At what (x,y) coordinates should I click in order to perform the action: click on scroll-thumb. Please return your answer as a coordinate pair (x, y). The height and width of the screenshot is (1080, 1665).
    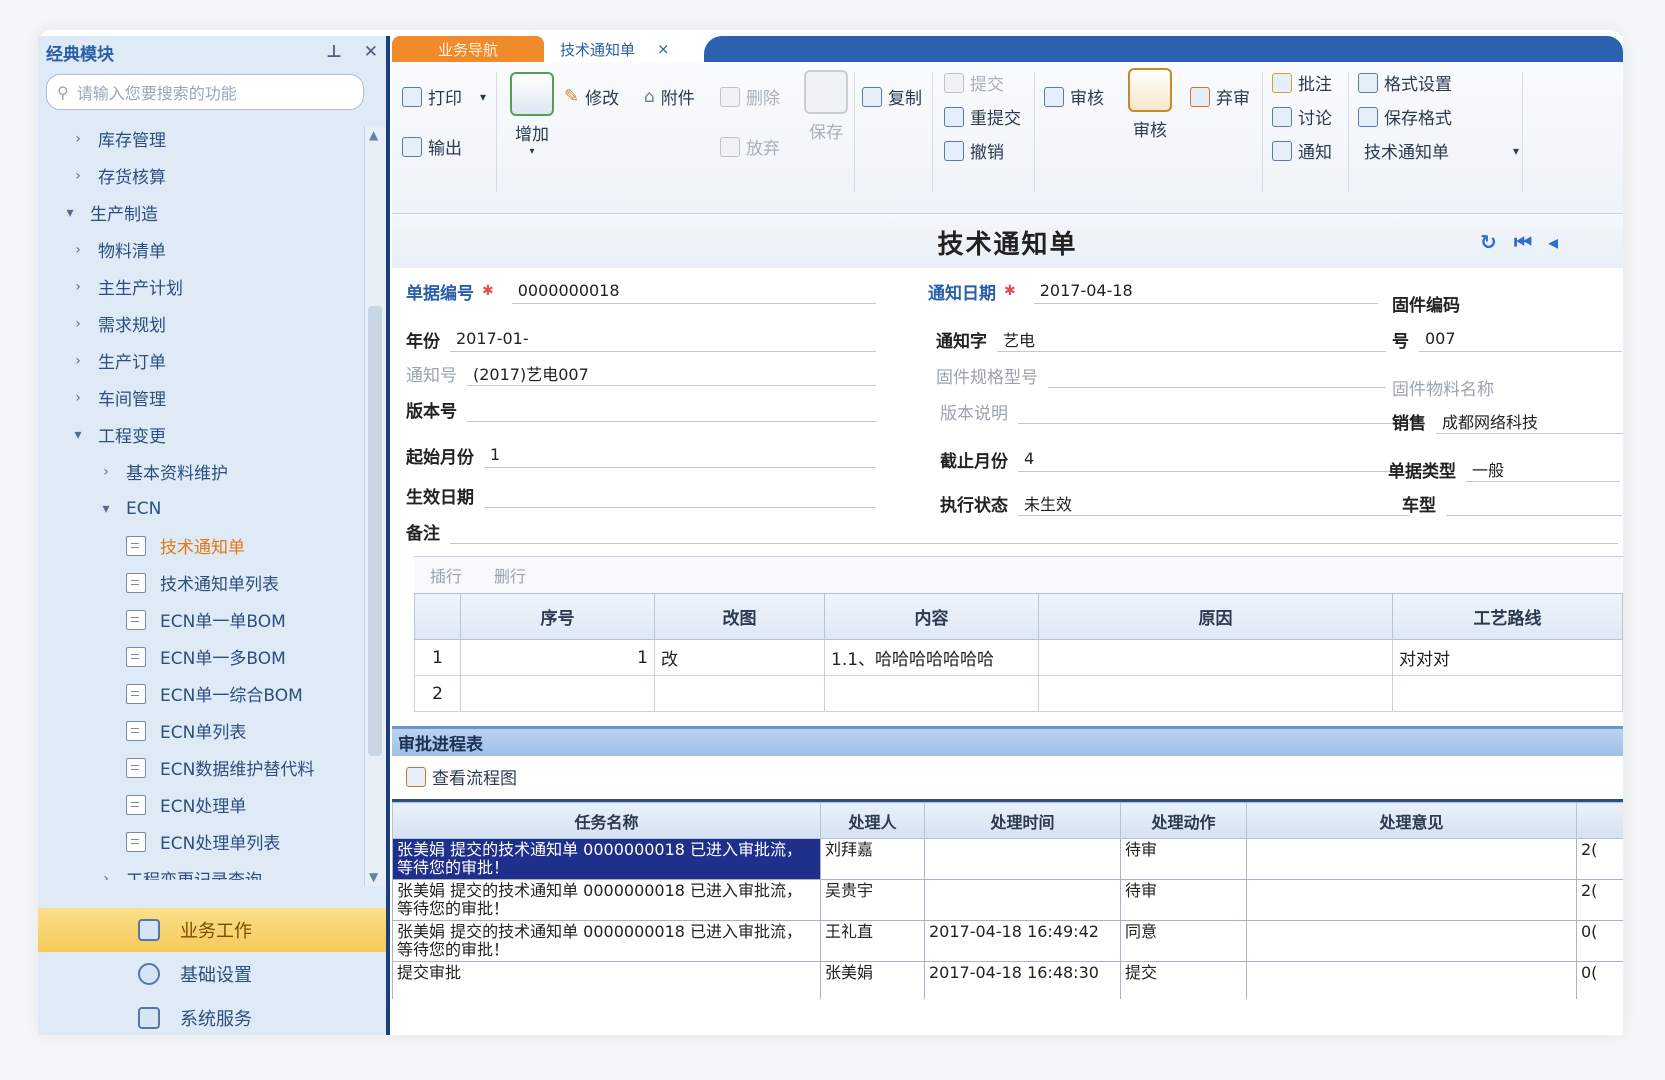
    Looking at the image, I should click on (375, 531).